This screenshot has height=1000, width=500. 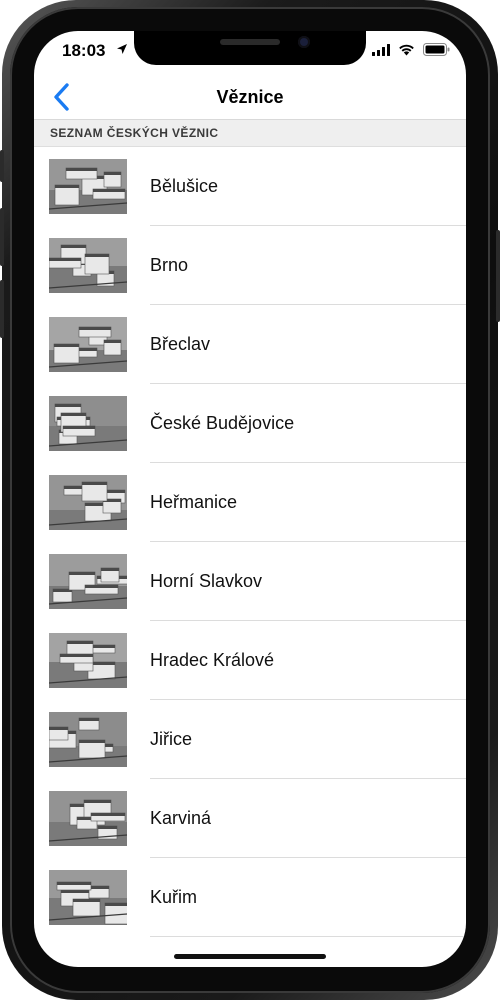 I want to click on prison-row: Horní Slavkov, so click(x=250, y=581).